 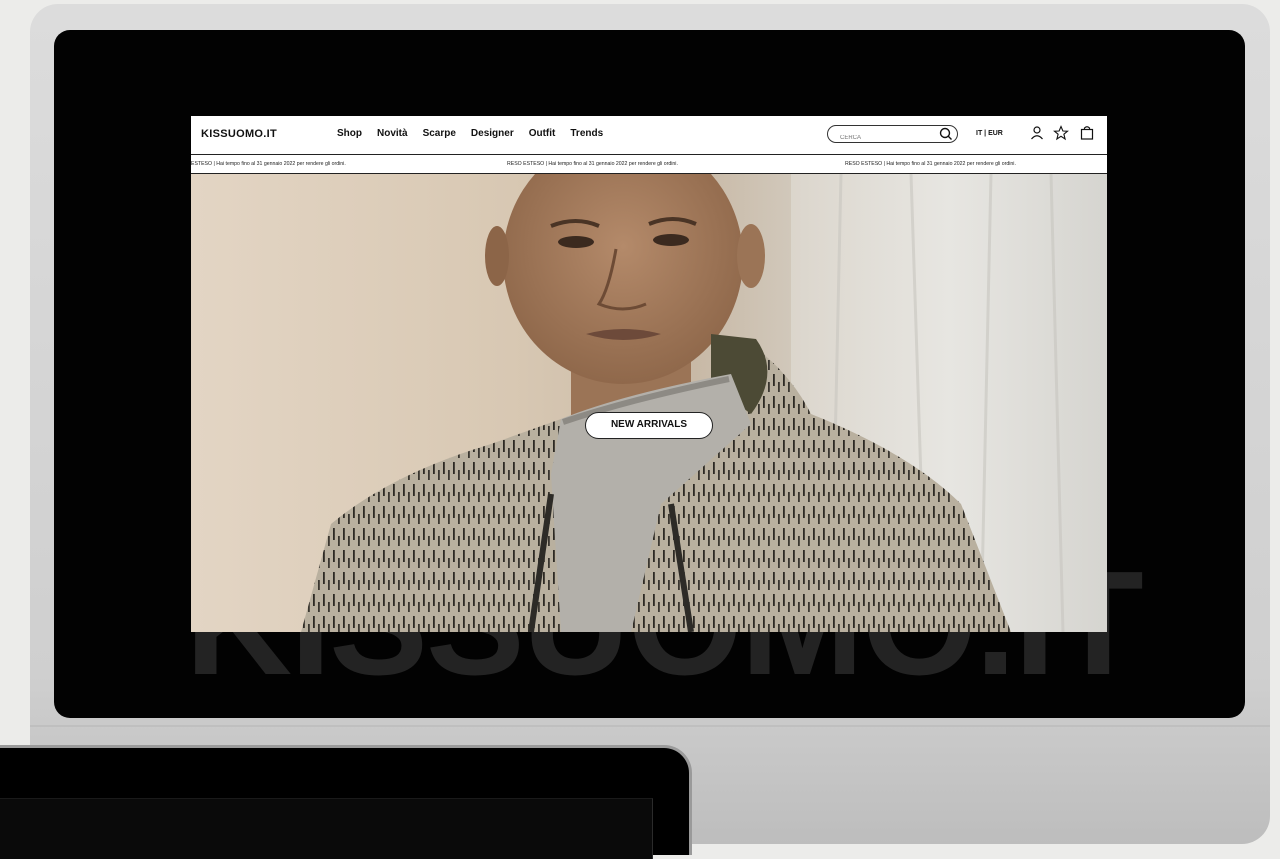 I want to click on laptop-screen, so click(x=326, y=828).